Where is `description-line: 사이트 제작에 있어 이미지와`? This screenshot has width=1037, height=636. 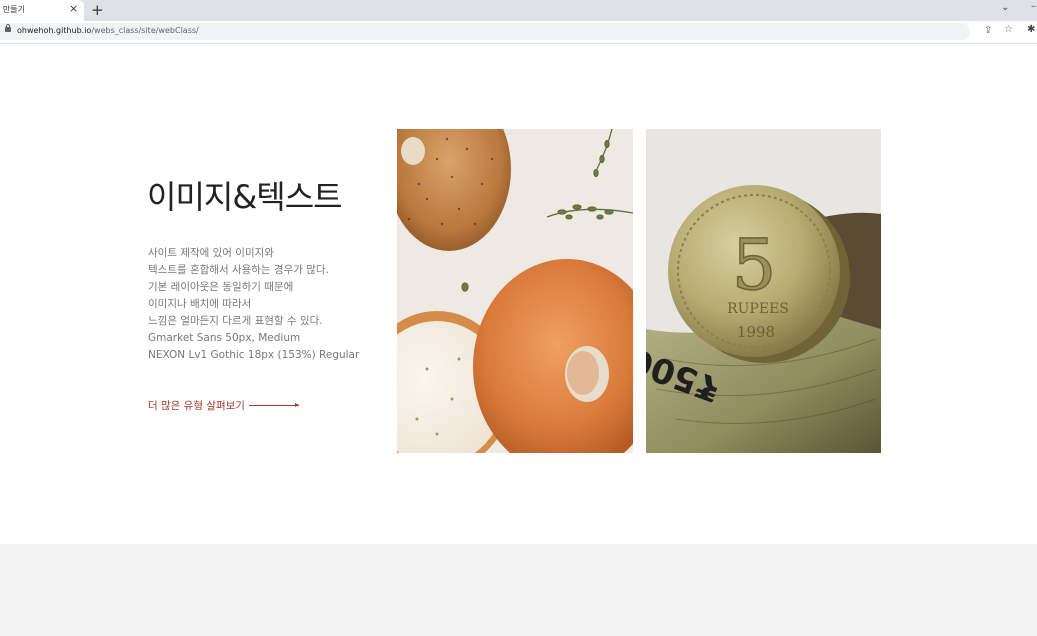
description-line: 사이트 제작에 있어 이미지와 is located at coordinates (211, 253).